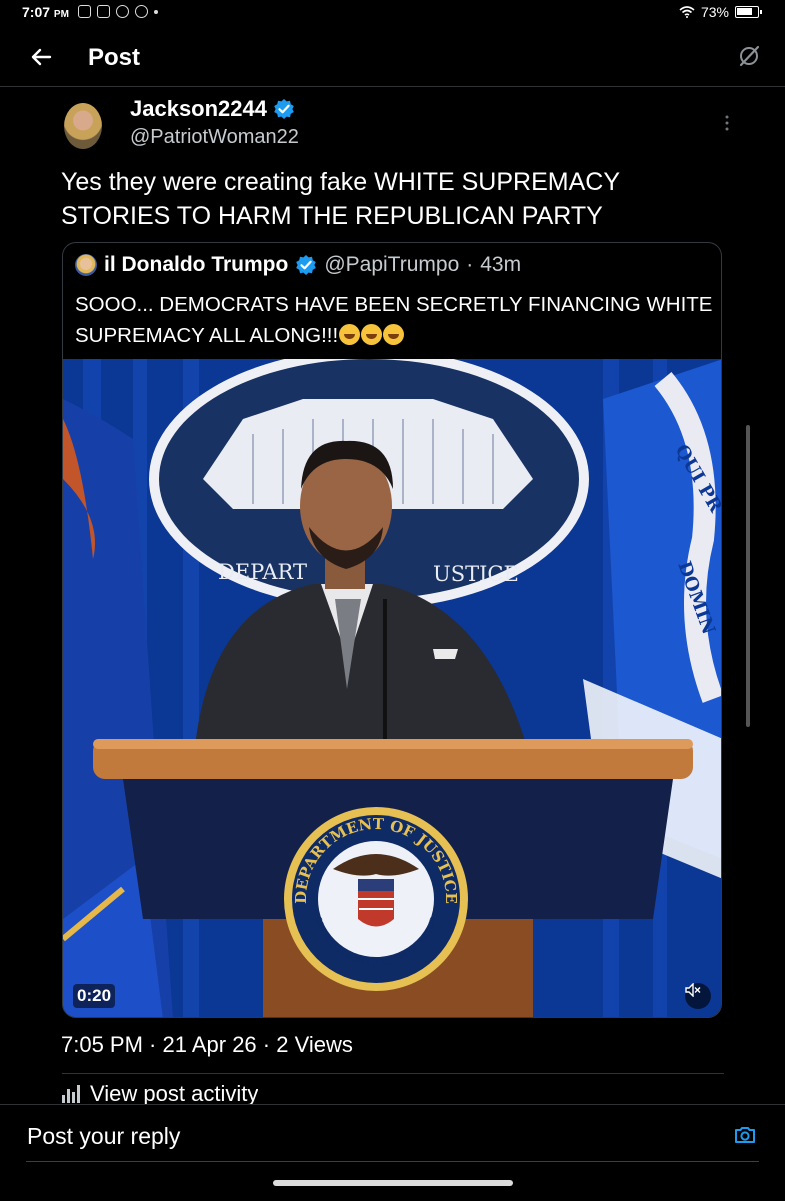 The image size is (785, 1201). What do you see at coordinates (392, 13) in the screenshot?
I see `status-bar: 7:07 PM 73%` at bounding box center [392, 13].